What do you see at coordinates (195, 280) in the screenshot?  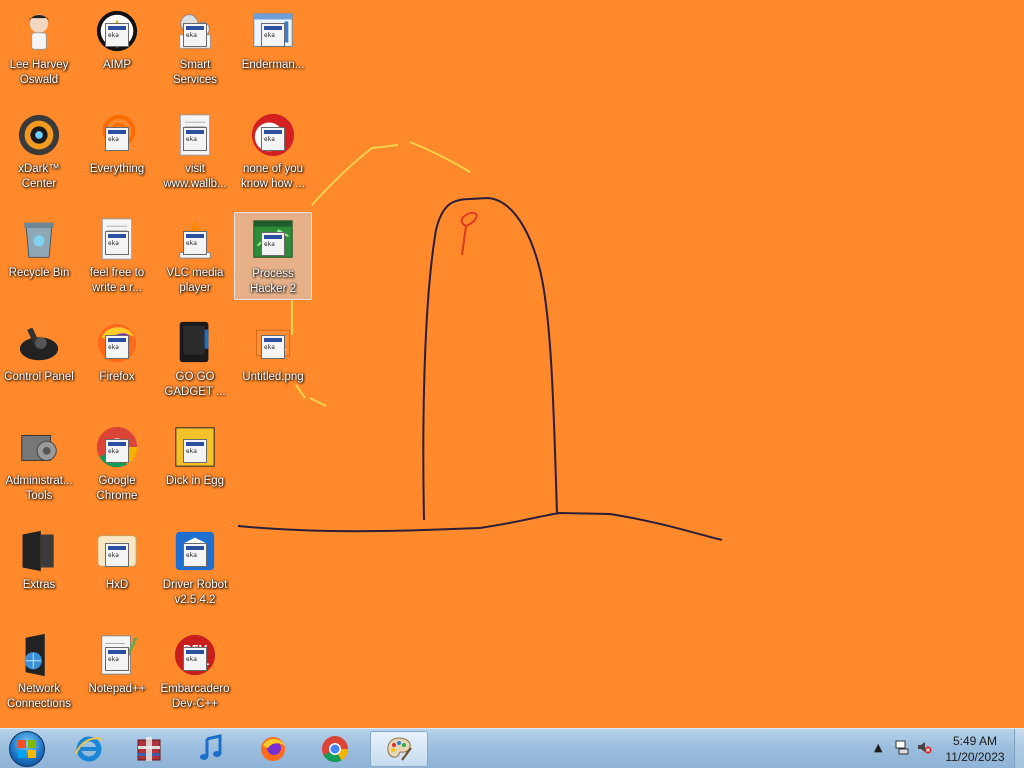 I see `desktop-icon-label: VLC media player` at bounding box center [195, 280].